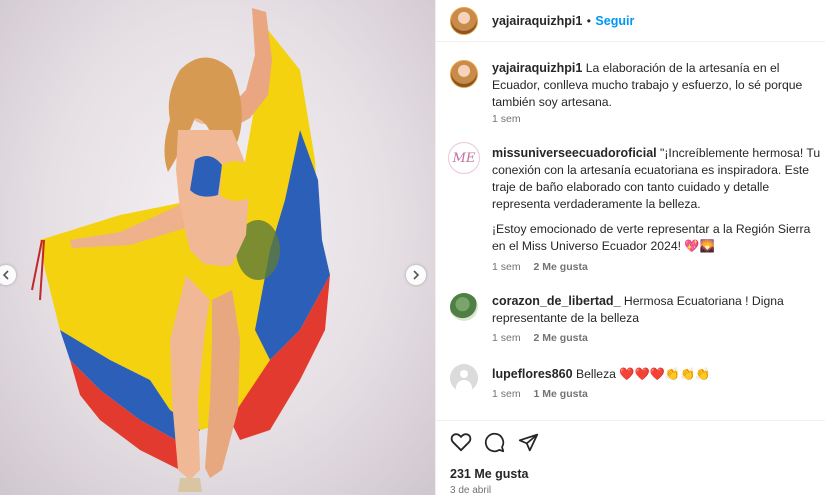 Image resolution: width=825 pixels, height=496 pixels. What do you see at coordinates (630, 420) in the screenshot?
I see `divider` at bounding box center [630, 420].